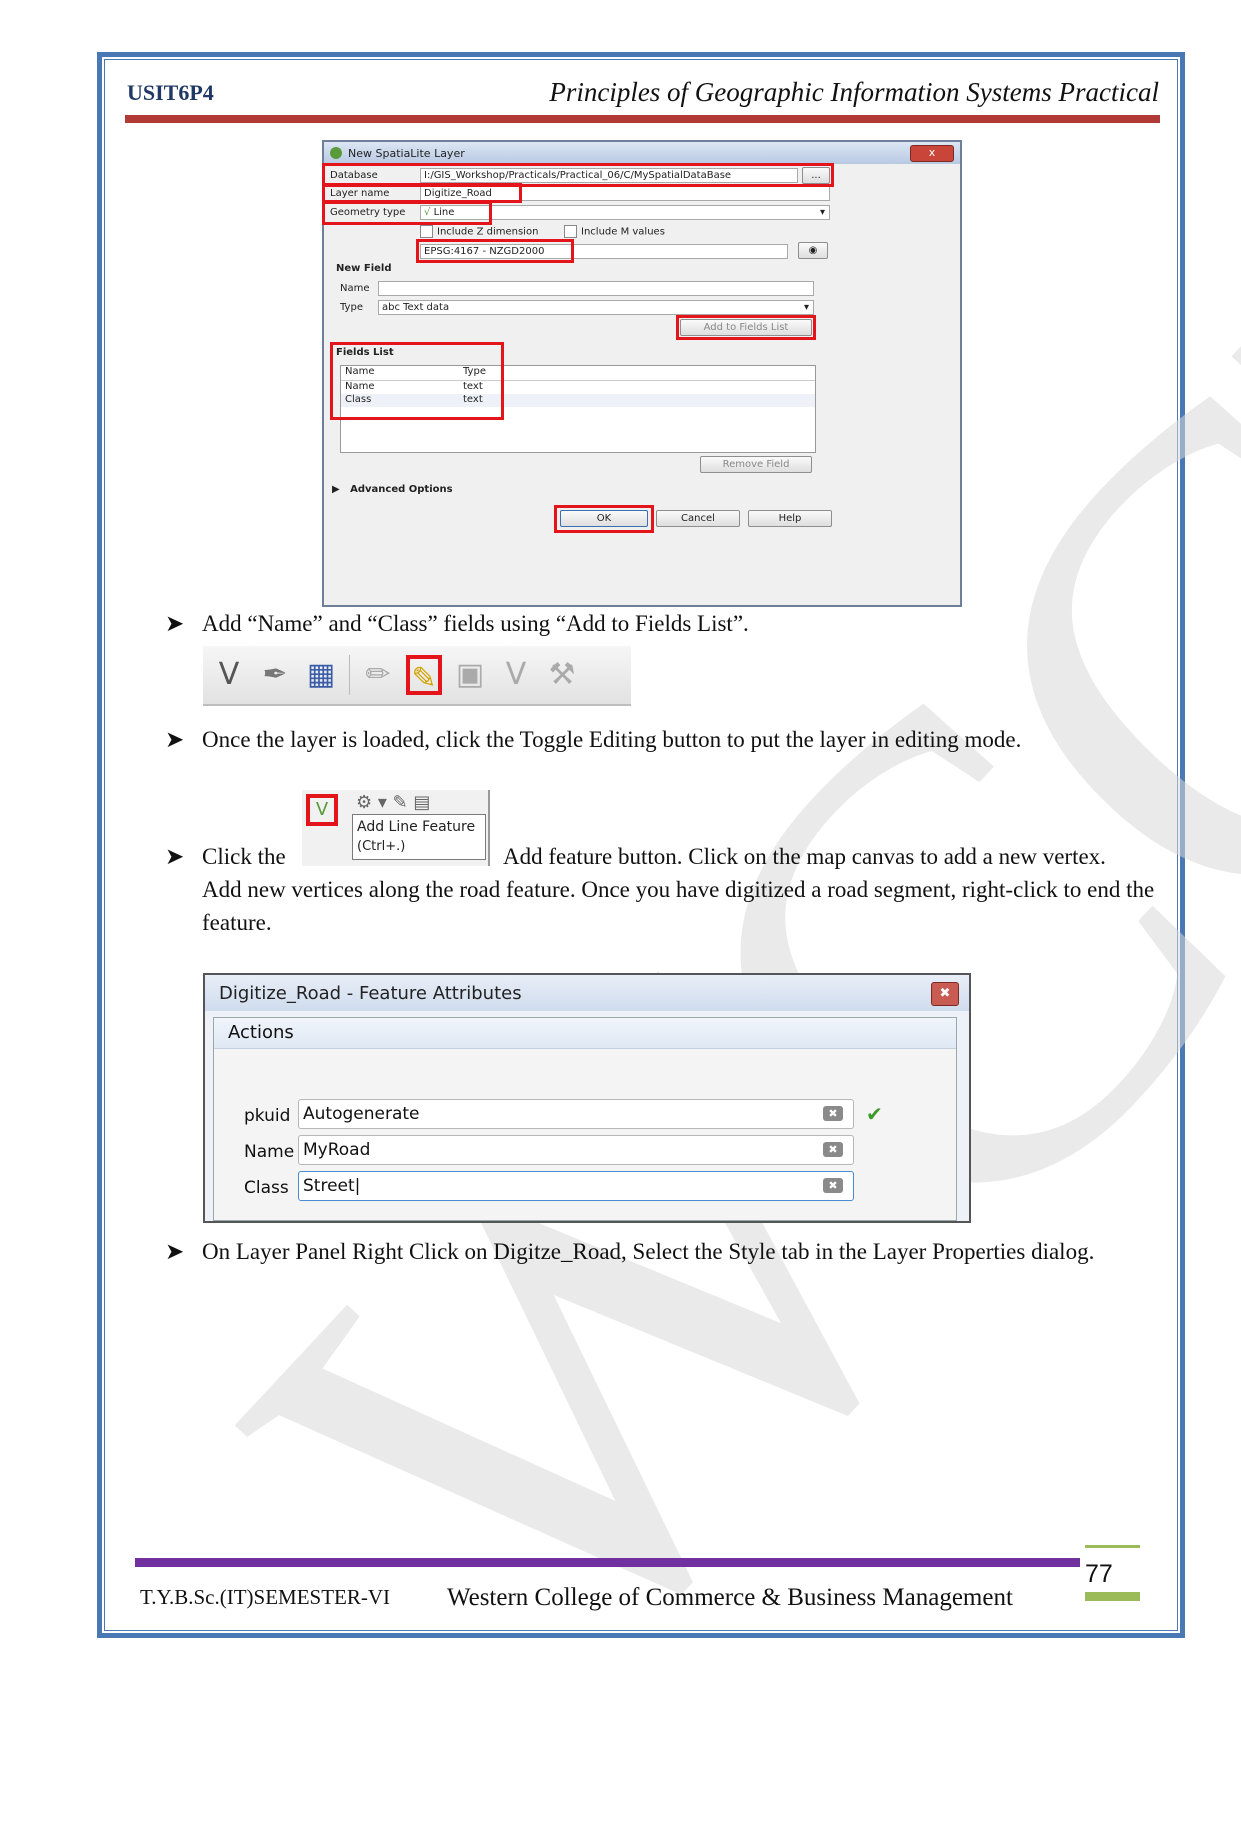 The height and width of the screenshot is (1828, 1241). Describe the element at coordinates (516, 675) in the screenshot. I see `add-feature-icon: V` at that location.